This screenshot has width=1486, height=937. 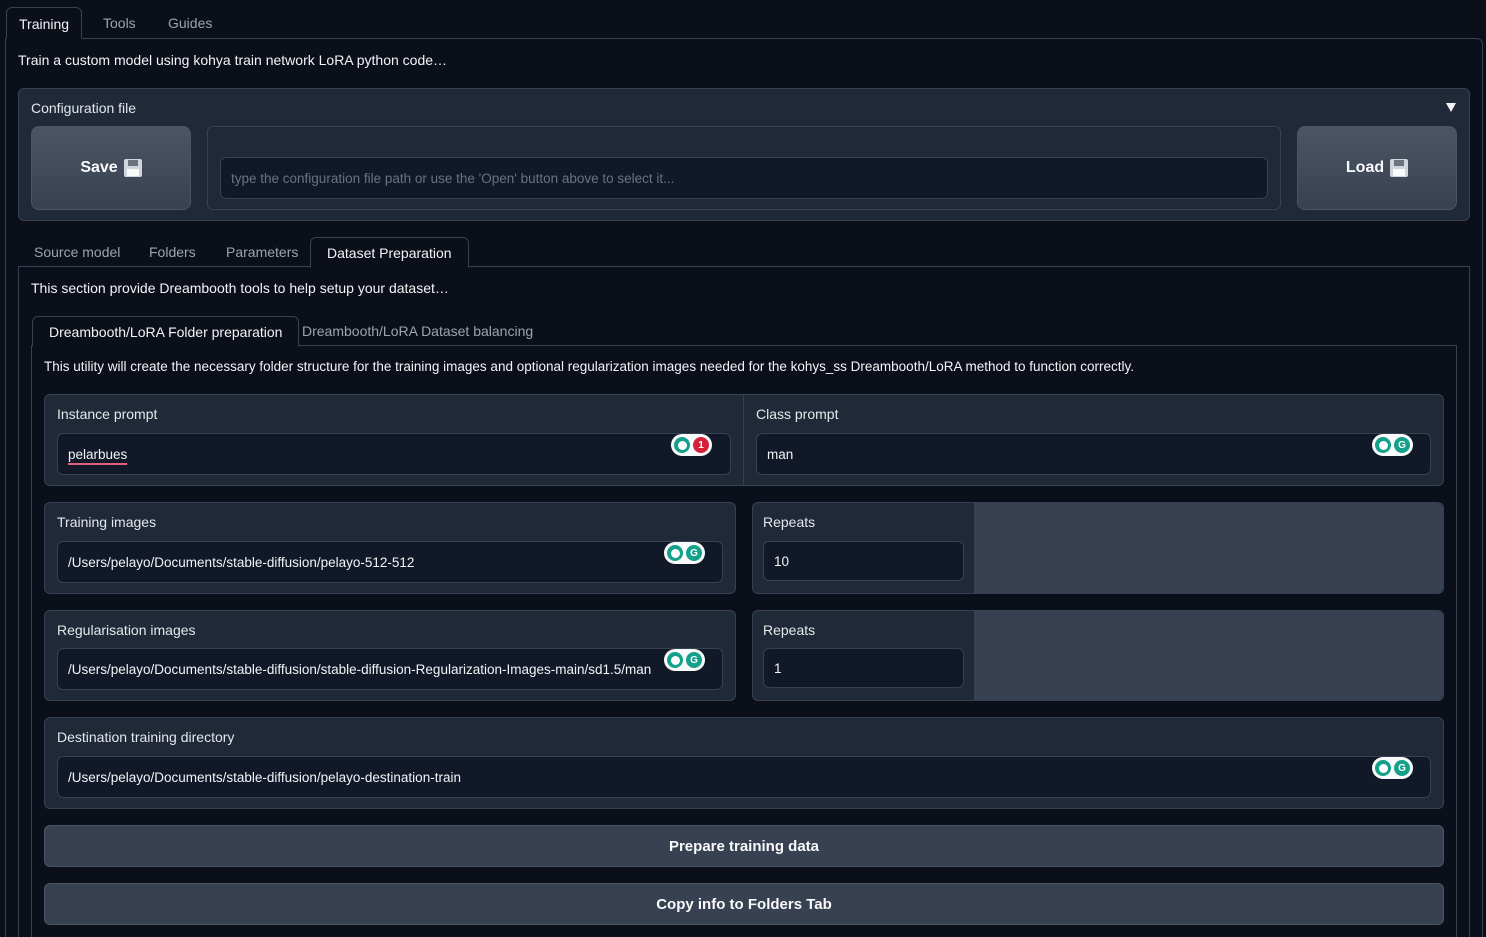 What do you see at coordinates (172, 252) in the screenshot?
I see `tab-folders: Folders` at bounding box center [172, 252].